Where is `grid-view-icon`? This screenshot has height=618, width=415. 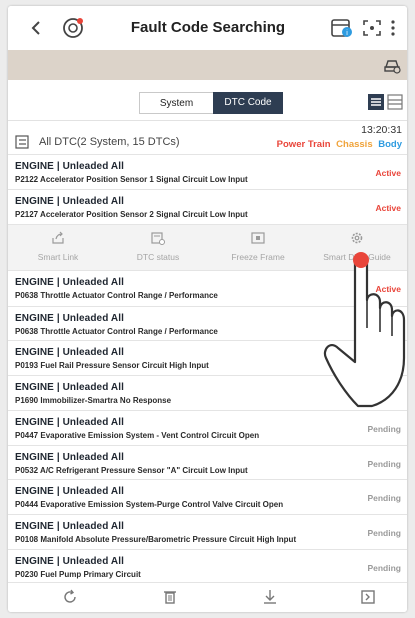
grid-view-icon is located at coordinates (395, 102).